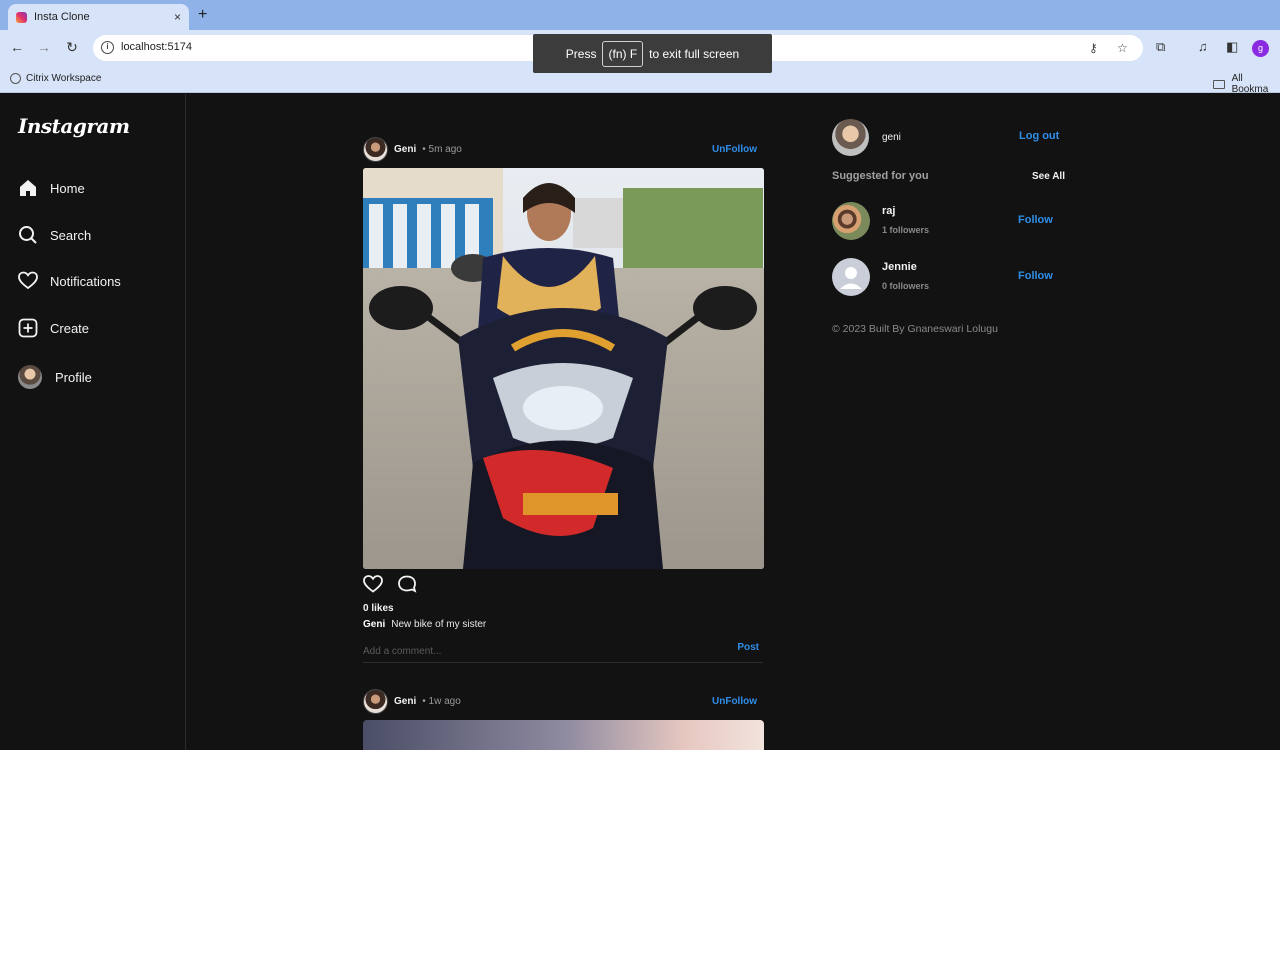 Image resolution: width=1280 pixels, height=960 pixels. What do you see at coordinates (915, 329) in the screenshot?
I see `footer-credit: © 2023 Built By Gnaneswari Lolugu` at bounding box center [915, 329].